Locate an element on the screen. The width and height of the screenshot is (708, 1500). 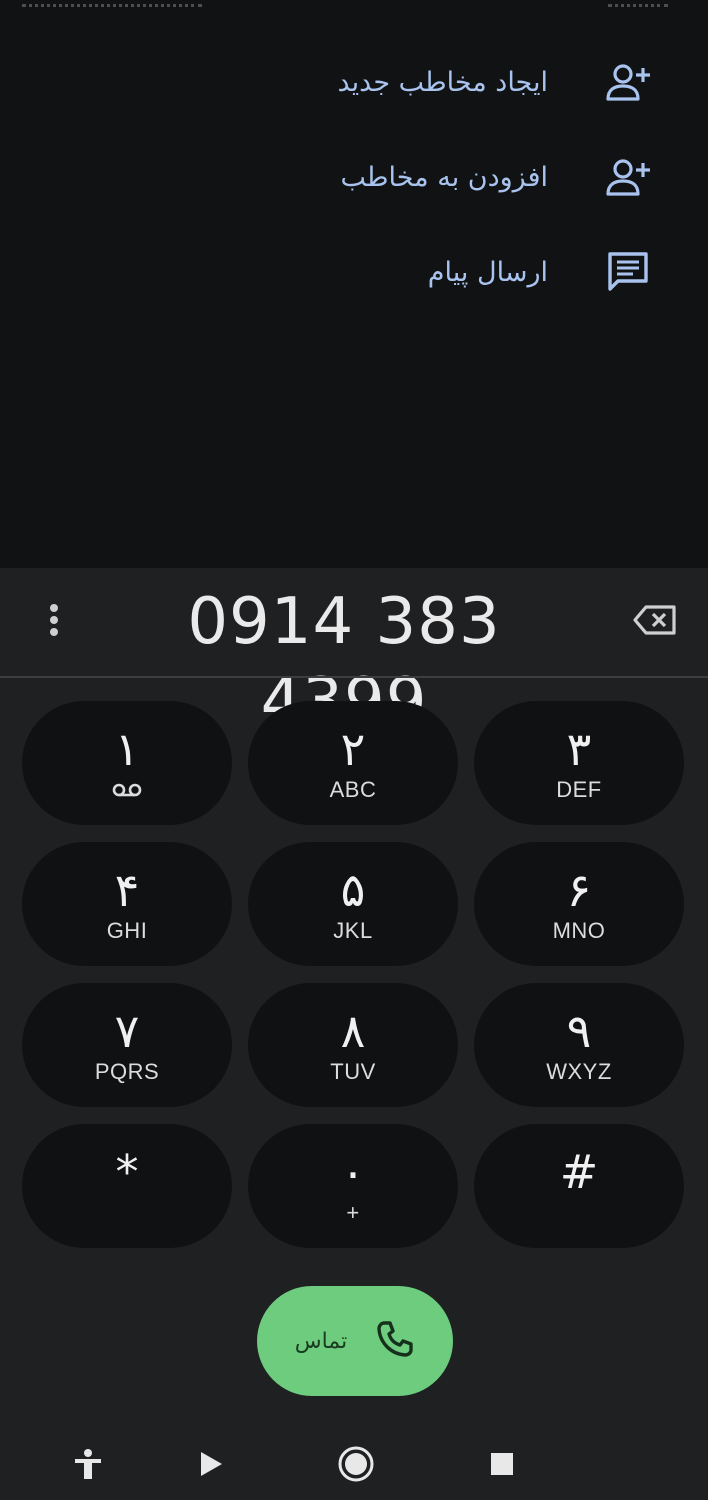
send-message-button: ارسال پیام is located at coordinates (540, 272).